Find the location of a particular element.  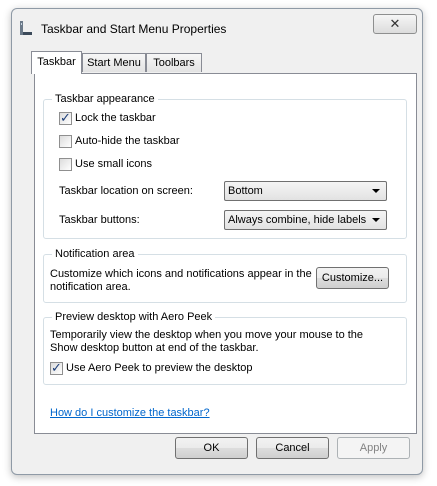

group-title: Taskbar appearance is located at coordinates (105, 99).